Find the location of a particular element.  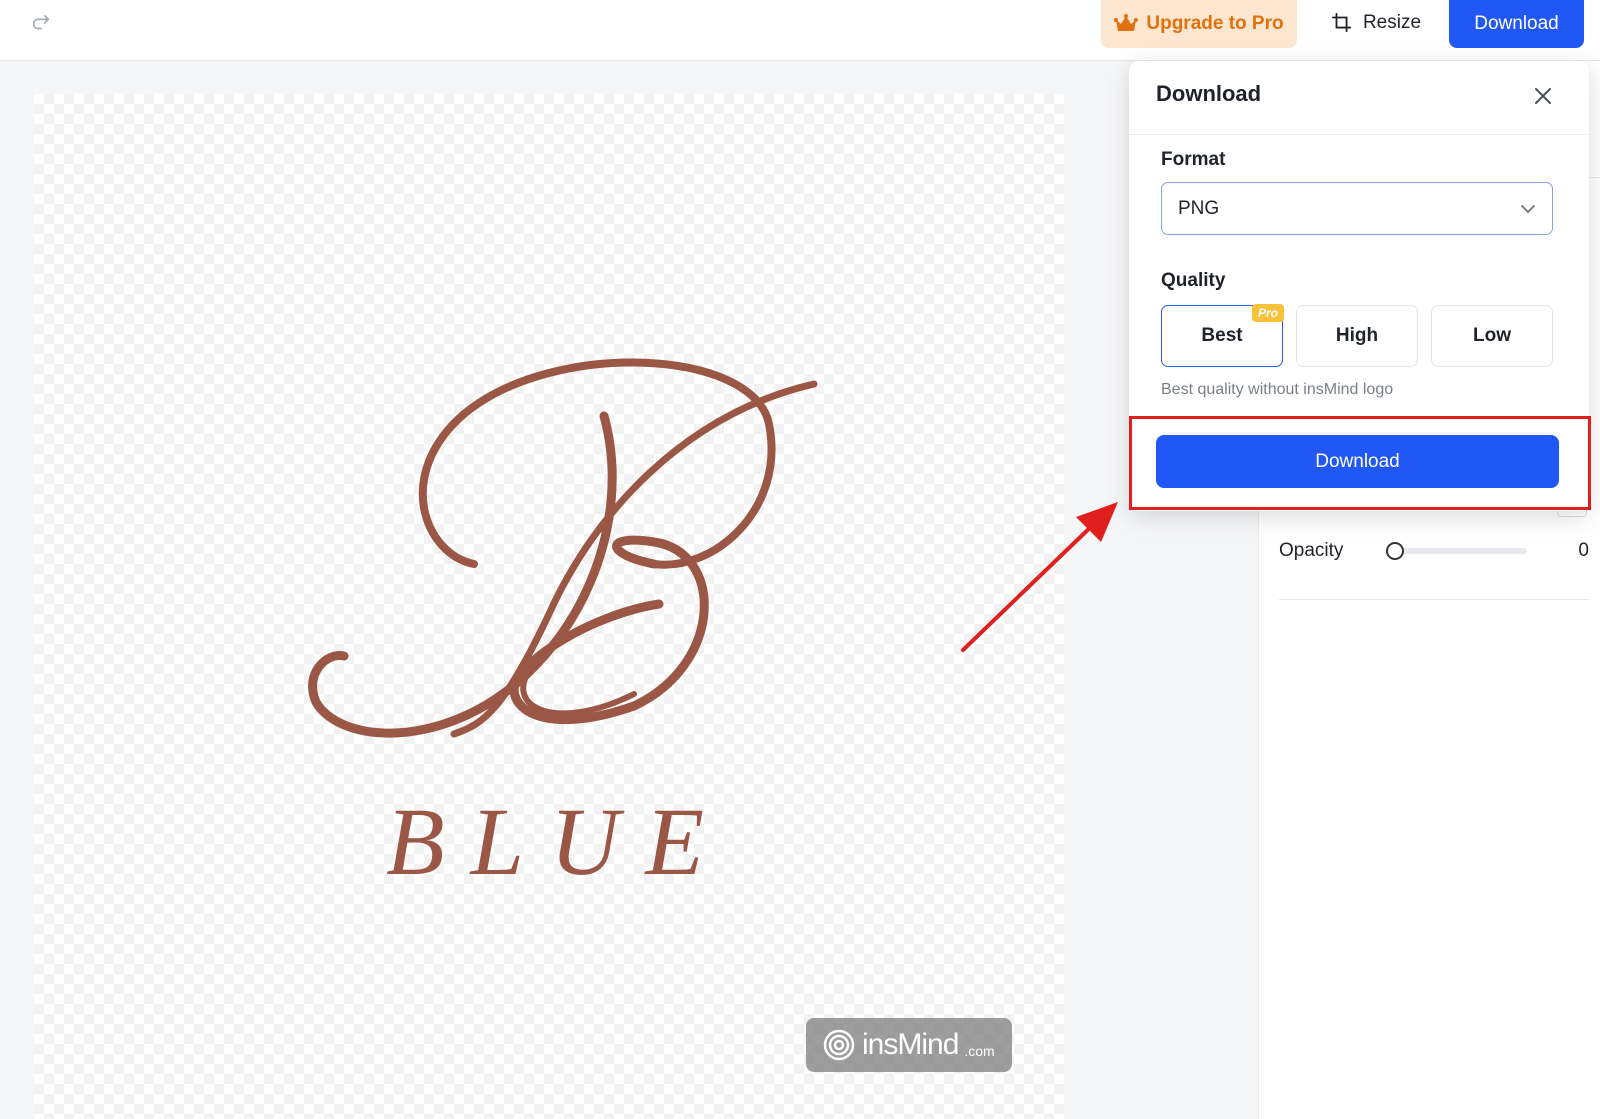

insmind-logo-icon is located at coordinates (839, 1045).